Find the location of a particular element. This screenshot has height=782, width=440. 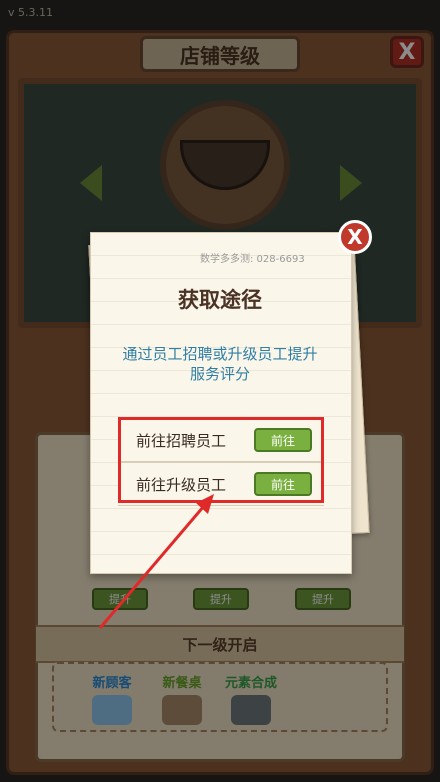

option-upgrade-staff: 前往升级员工 前往 is located at coordinates (221, 484).